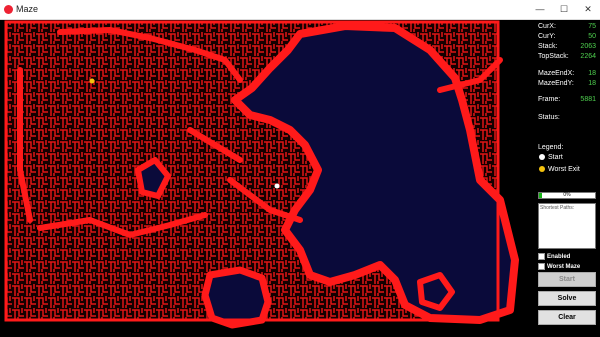  I want to click on legend-title: Legend:, so click(551, 147).